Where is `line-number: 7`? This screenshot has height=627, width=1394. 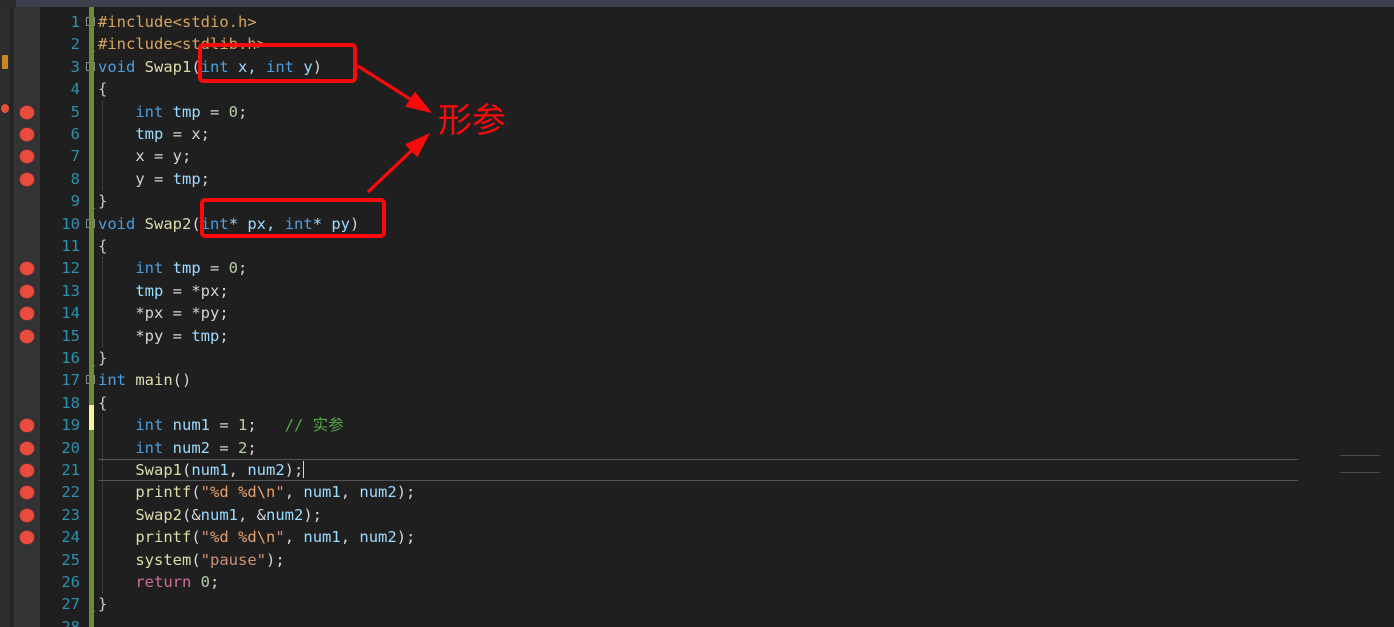 line-number: 7 is located at coordinates (75, 156).